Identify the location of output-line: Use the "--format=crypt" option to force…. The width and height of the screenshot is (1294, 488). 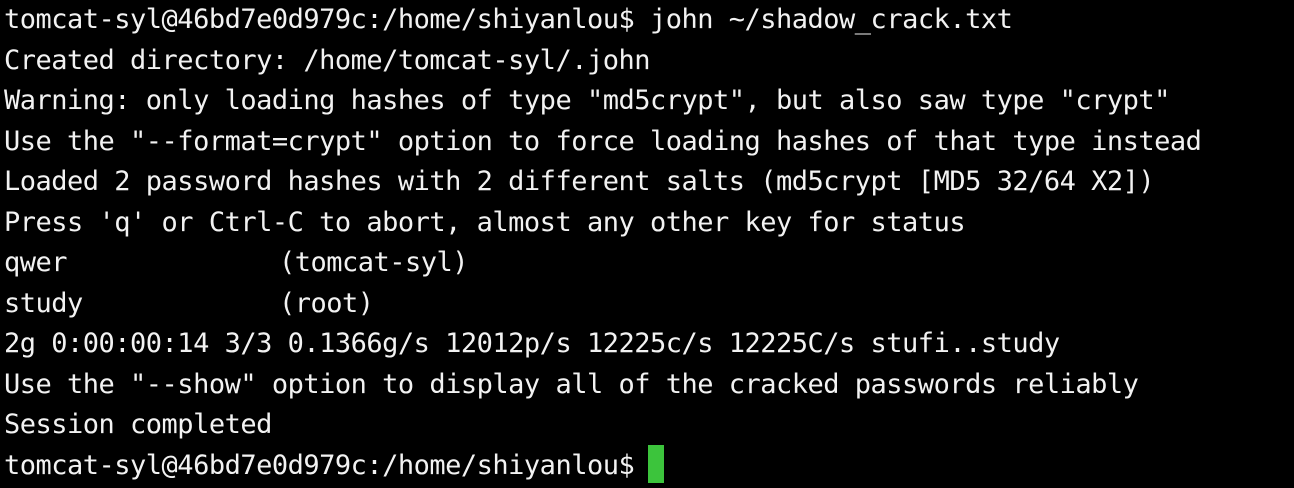
(603, 141).